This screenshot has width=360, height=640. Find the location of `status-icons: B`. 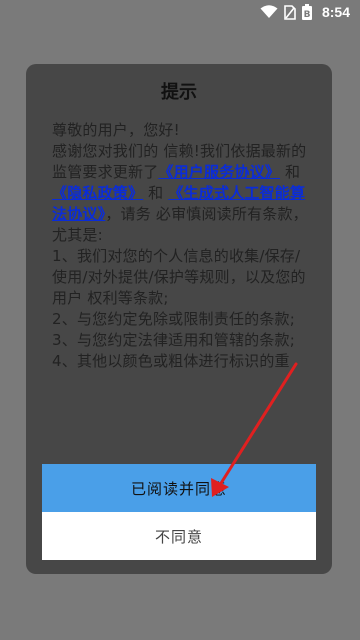

status-icons: B is located at coordinates (286, 12).